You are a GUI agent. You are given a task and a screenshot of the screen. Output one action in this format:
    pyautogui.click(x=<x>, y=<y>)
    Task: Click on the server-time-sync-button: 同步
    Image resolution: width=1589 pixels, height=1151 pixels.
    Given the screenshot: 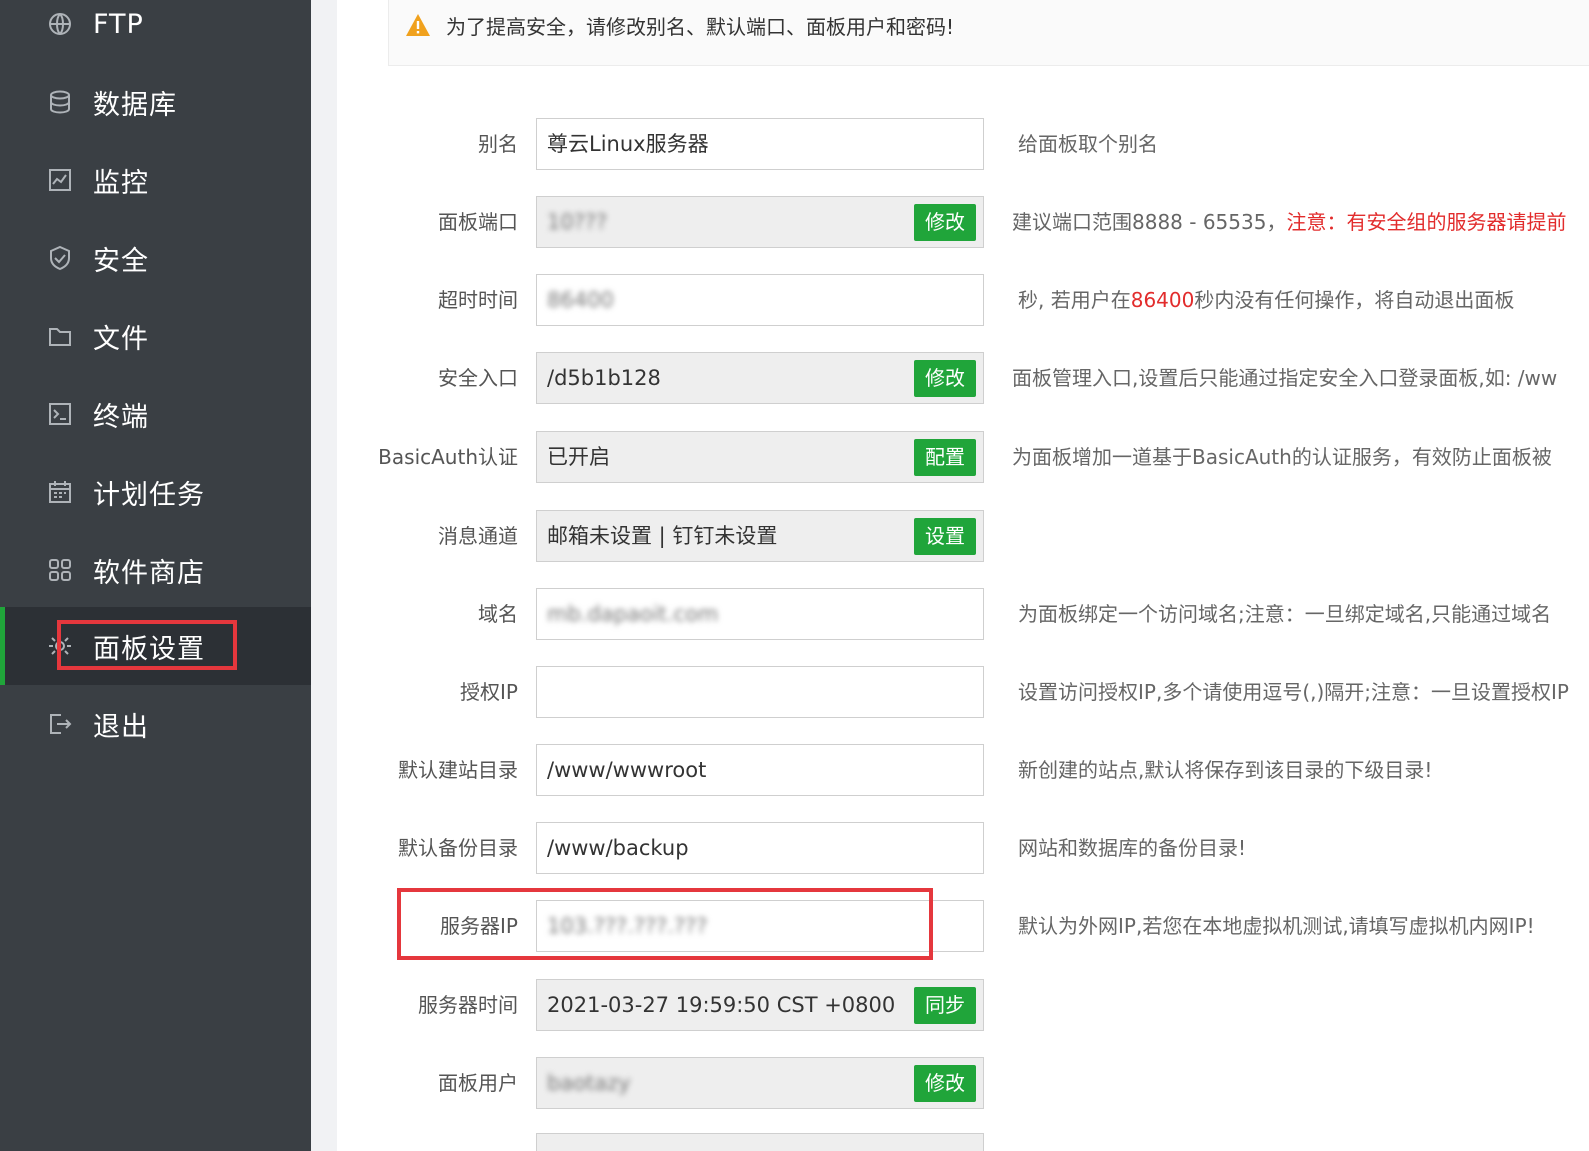 What is the action you would take?
    pyautogui.click(x=945, y=1005)
    